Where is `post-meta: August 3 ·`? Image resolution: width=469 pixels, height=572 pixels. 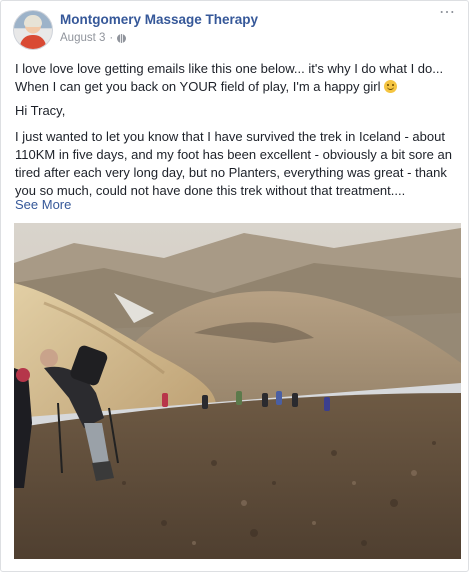 post-meta: August 3 · is located at coordinates (93, 38).